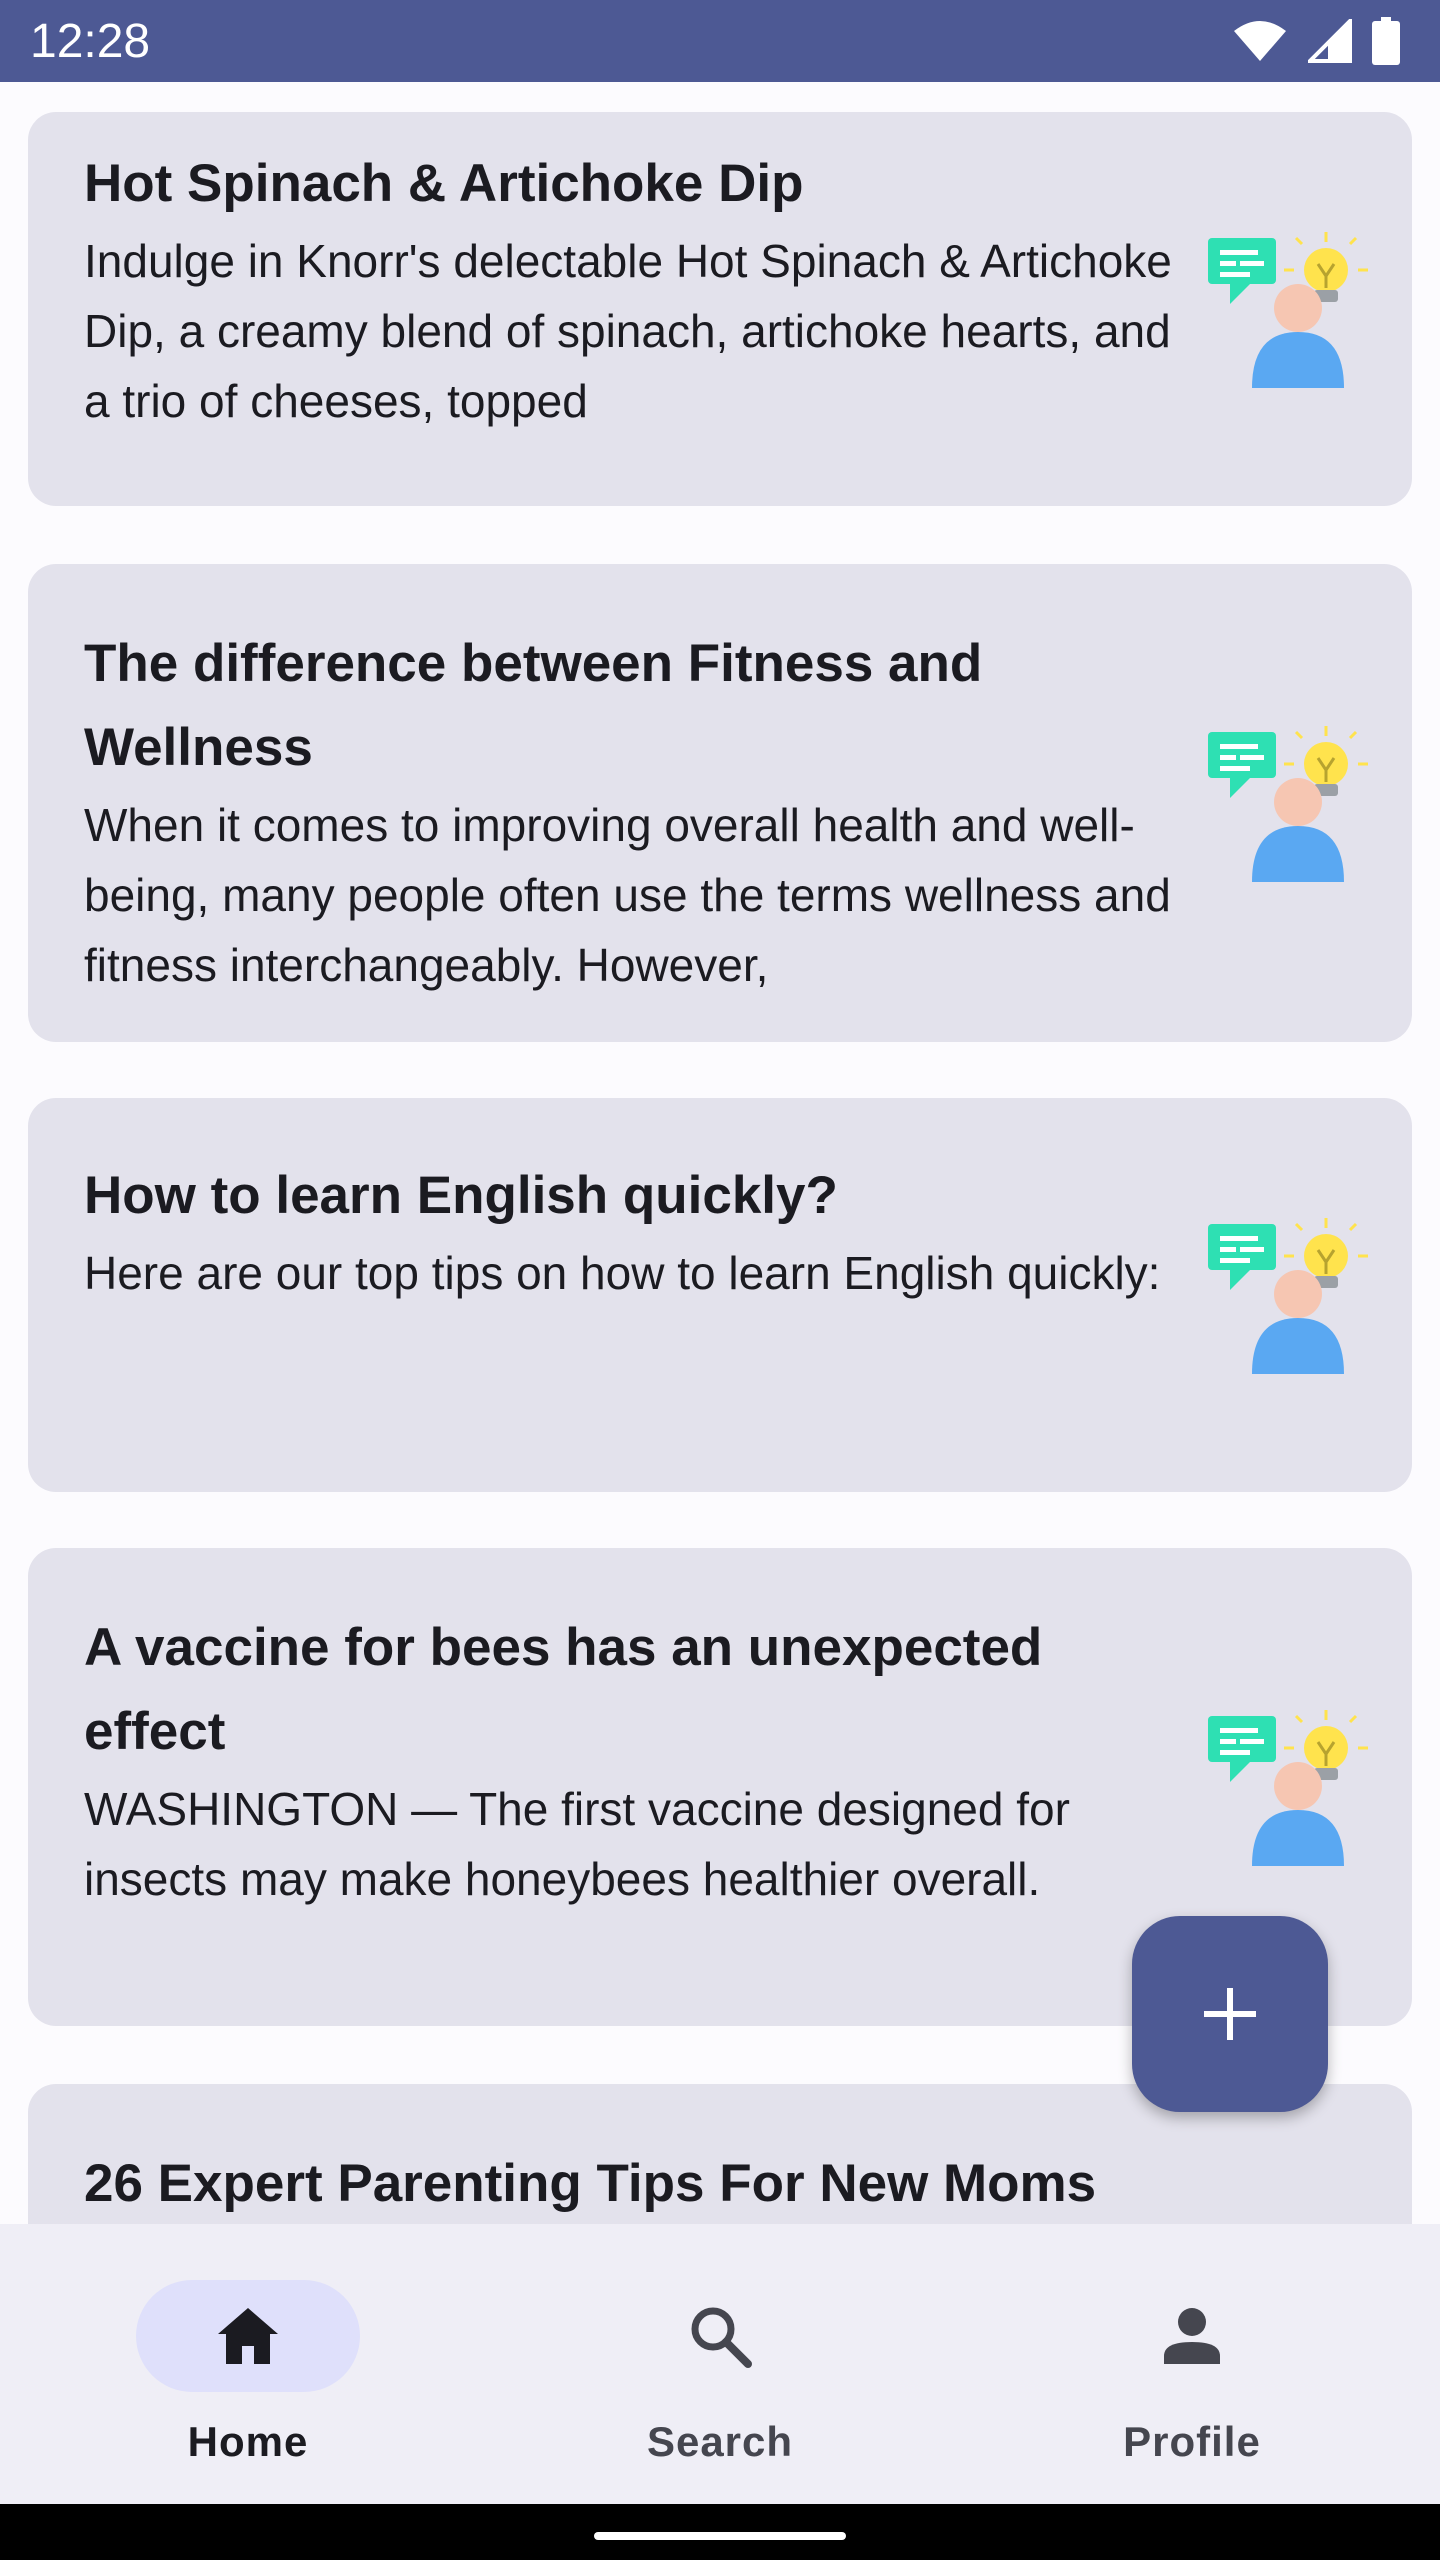  I want to click on nav-label-home: Home, so click(248, 2441).